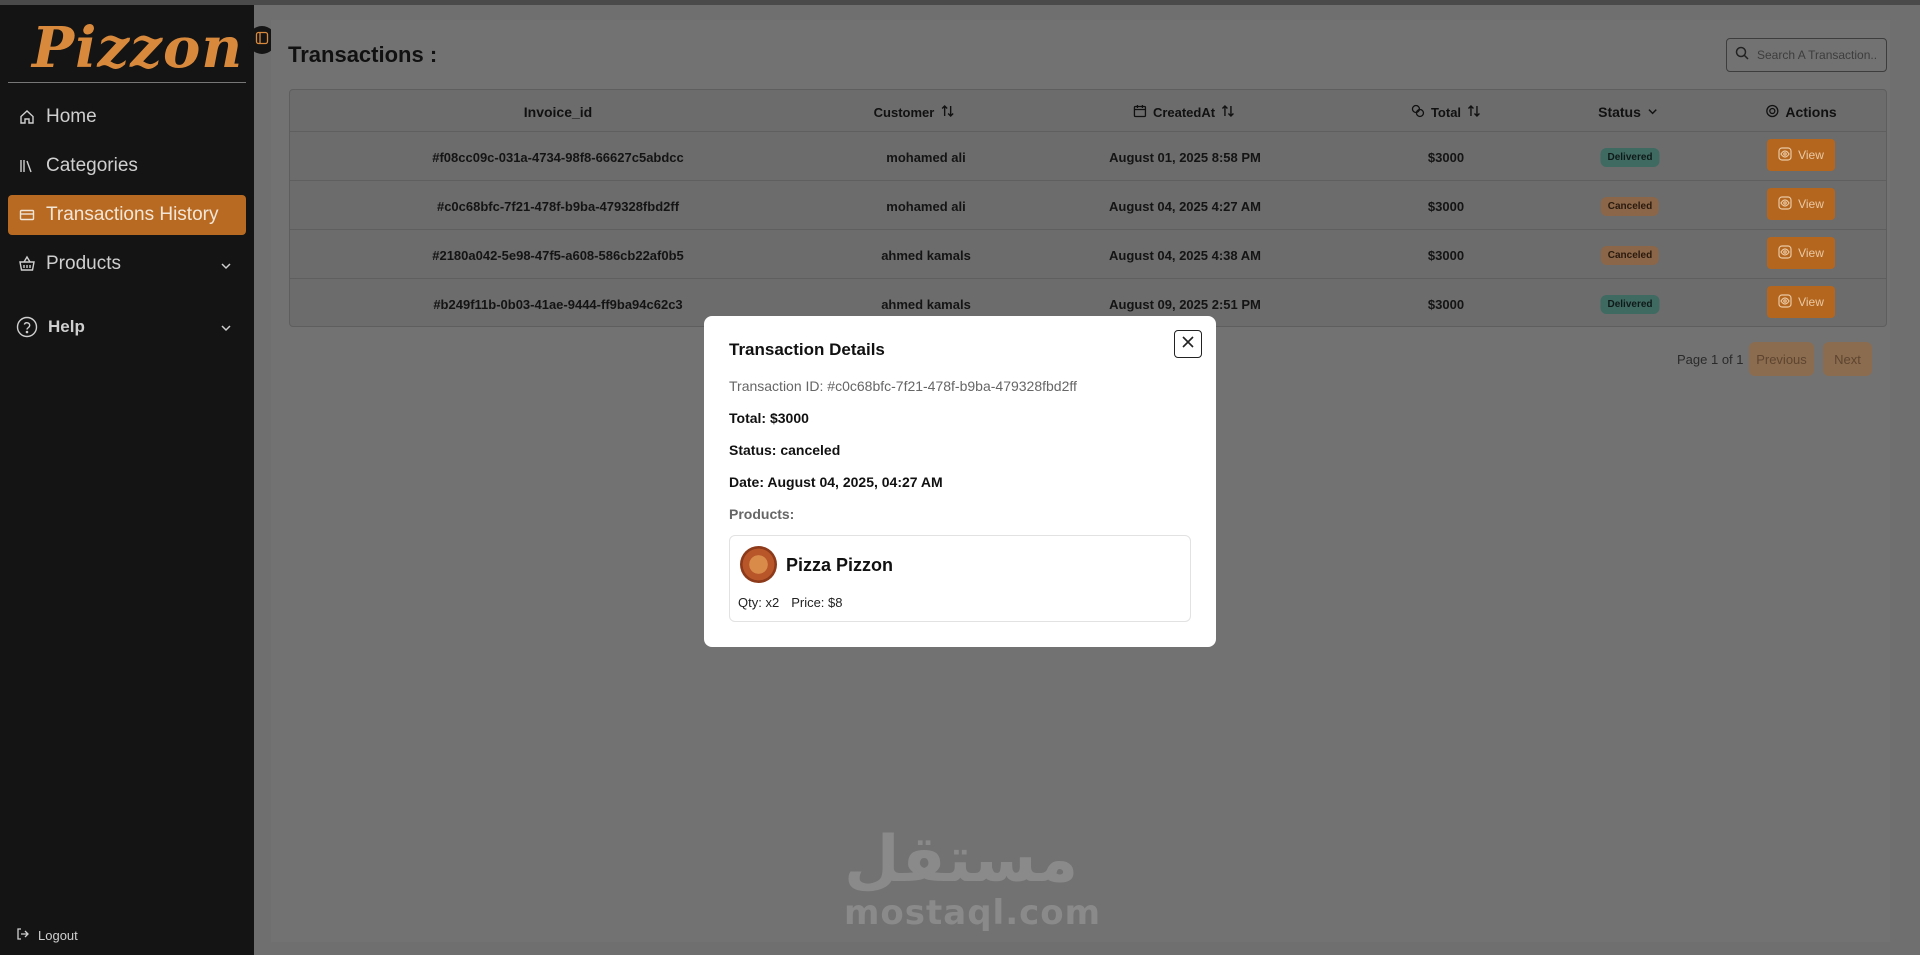 Image resolution: width=1920 pixels, height=955 pixels. I want to click on column-header-actions: Actions, so click(1801, 112).